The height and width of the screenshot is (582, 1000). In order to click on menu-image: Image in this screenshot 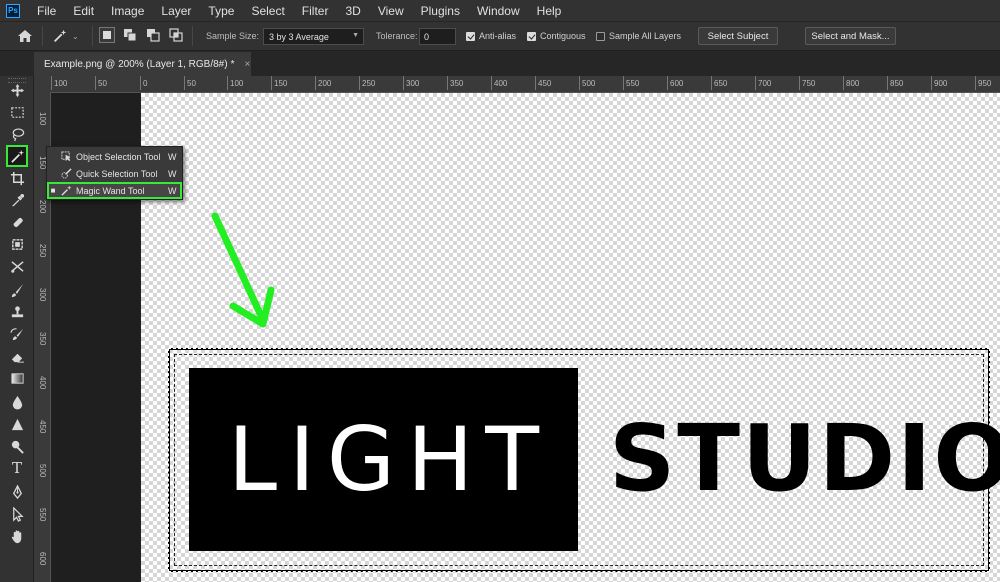, I will do `click(127, 11)`.